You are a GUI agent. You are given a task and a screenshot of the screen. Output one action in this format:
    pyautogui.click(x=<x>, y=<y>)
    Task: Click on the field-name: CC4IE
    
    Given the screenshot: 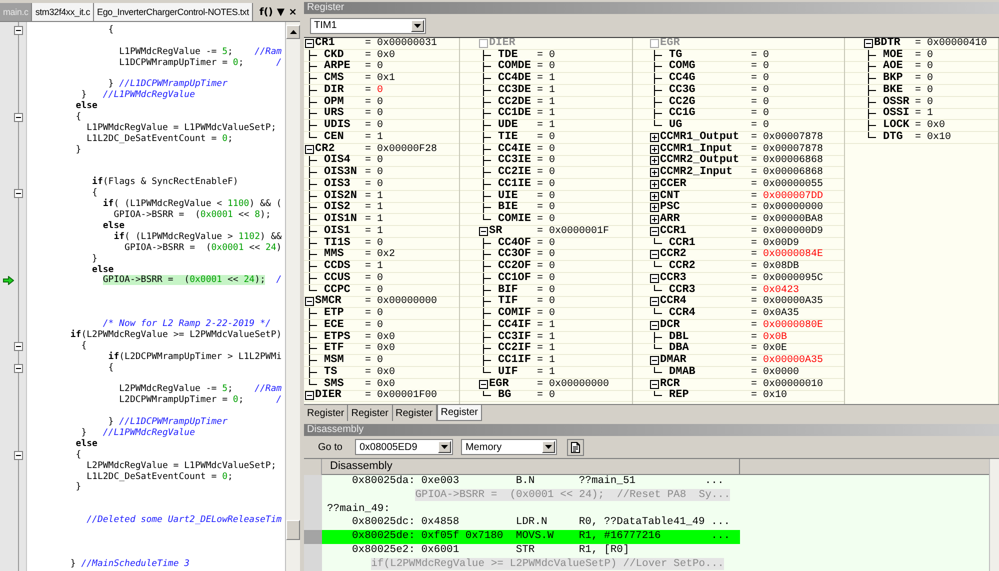 What is the action you would take?
    pyautogui.click(x=515, y=149)
    